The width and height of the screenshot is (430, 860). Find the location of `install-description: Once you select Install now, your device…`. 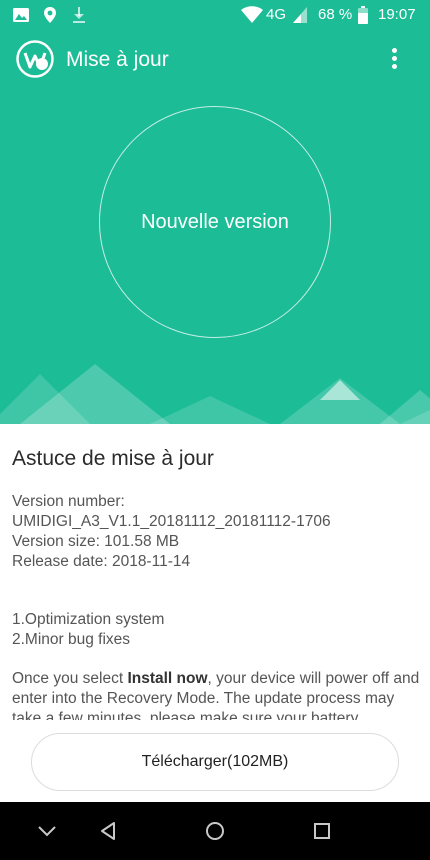

install-description: Once you select Install now, your device… is located at coordinates (217, 694).